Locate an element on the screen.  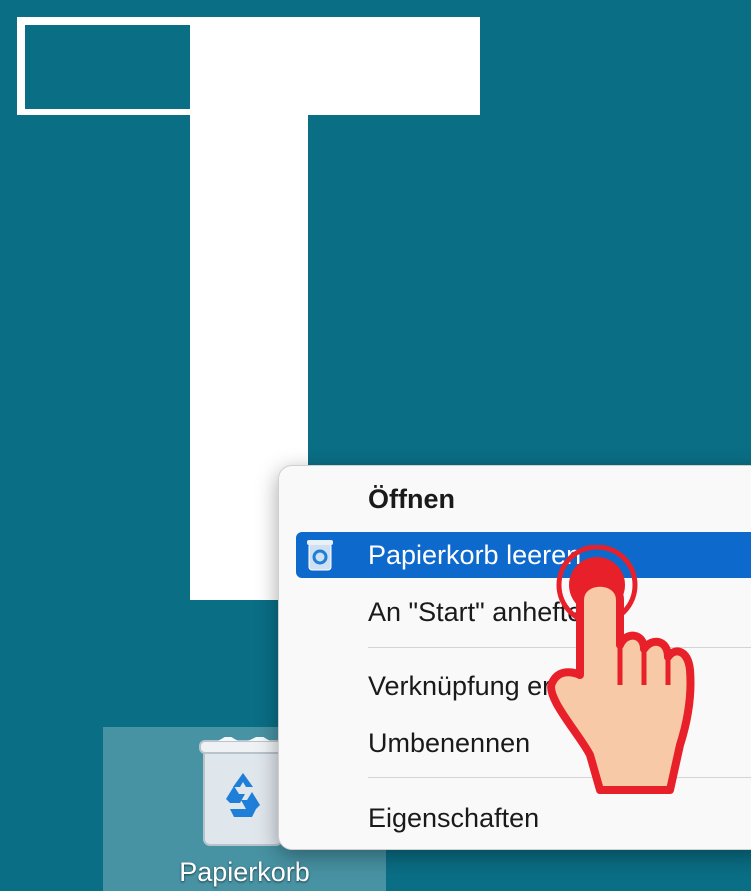
menu-item-label: Öffnen is located at coordinates (411, 499).